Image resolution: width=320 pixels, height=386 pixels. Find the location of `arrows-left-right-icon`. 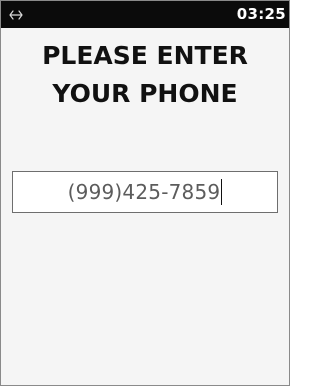

arrows-left-right-icon is located at coordinates (16, 14).